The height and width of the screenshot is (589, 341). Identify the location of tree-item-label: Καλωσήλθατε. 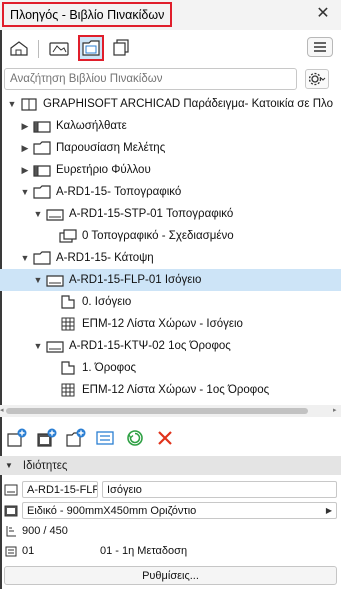
(91, 126).